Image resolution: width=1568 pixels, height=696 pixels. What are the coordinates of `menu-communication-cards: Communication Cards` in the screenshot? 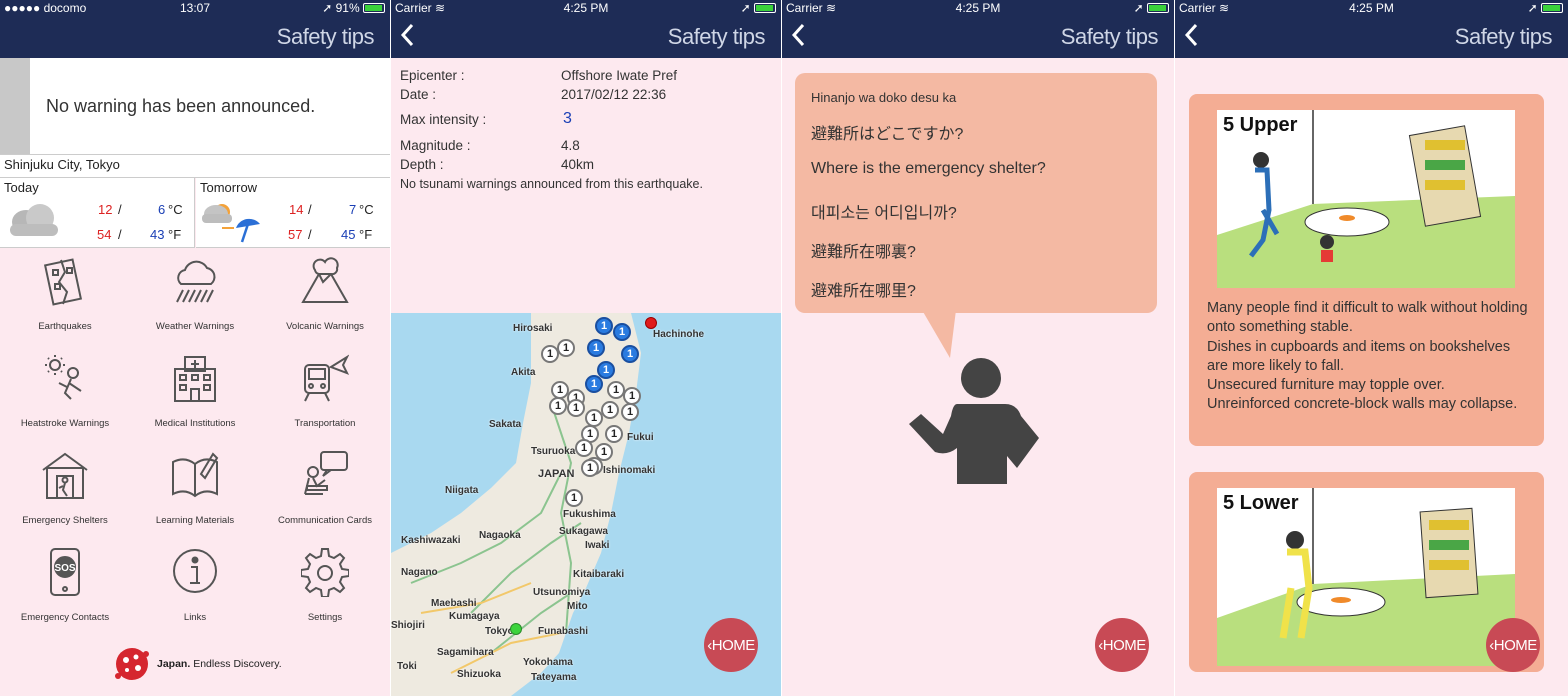 It's located at (325, 490).